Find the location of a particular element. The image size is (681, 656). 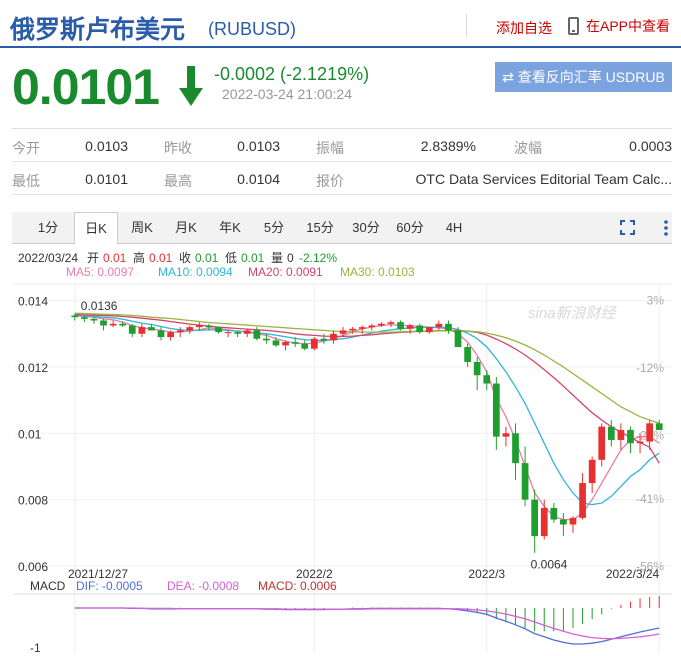

fullscreen-icon is located at coordinates (627, 227).